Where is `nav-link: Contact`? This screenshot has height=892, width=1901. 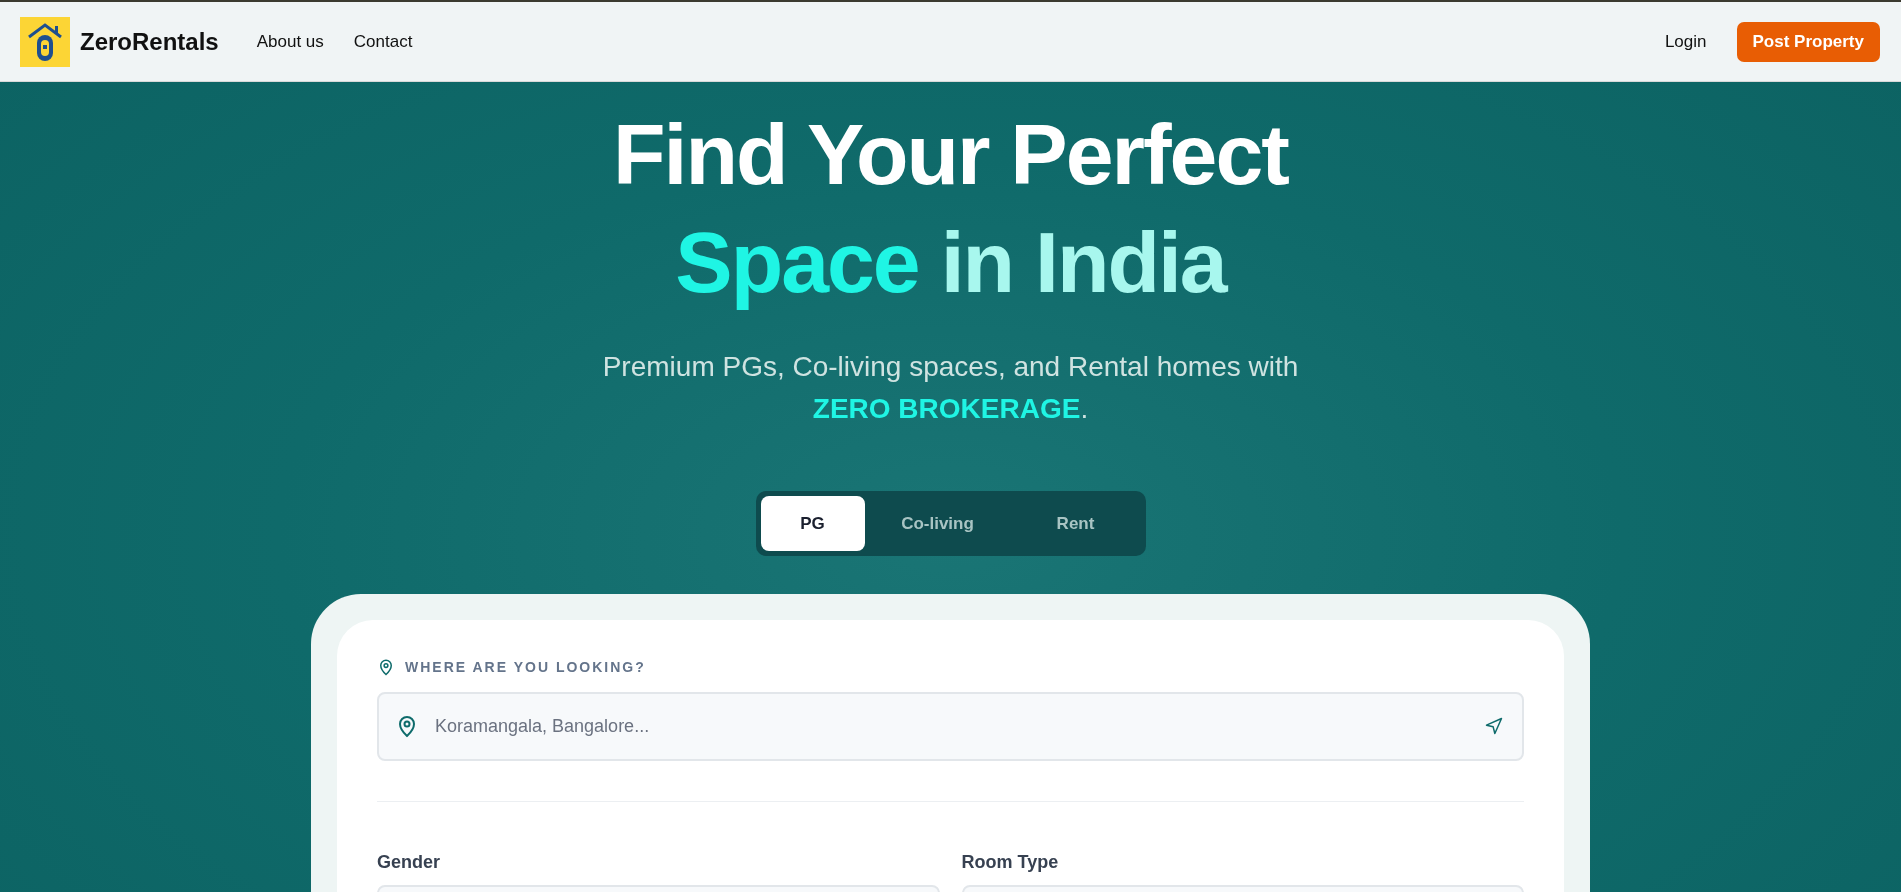
nav-link: Contact is located at coordinates (383, 41).